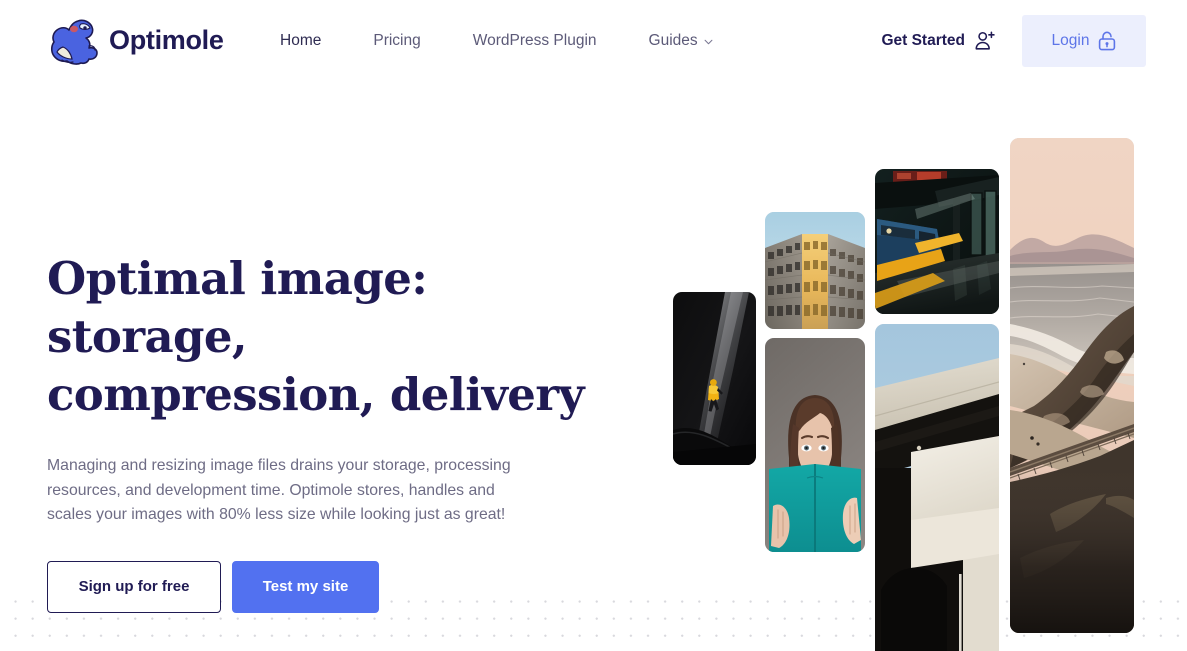  Describe the element at coordinates (134, 586) in the screenshot. I see `sign-up-button: Sign up for free` at that location.